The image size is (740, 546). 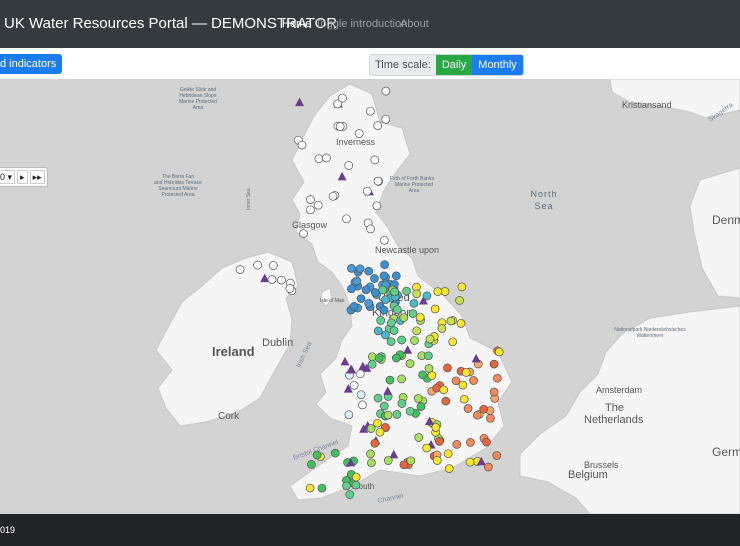 What do you see at coordinates (296, 24) in the screenshot?
I see `nav-home: Home` at bounding box center [296, 24].